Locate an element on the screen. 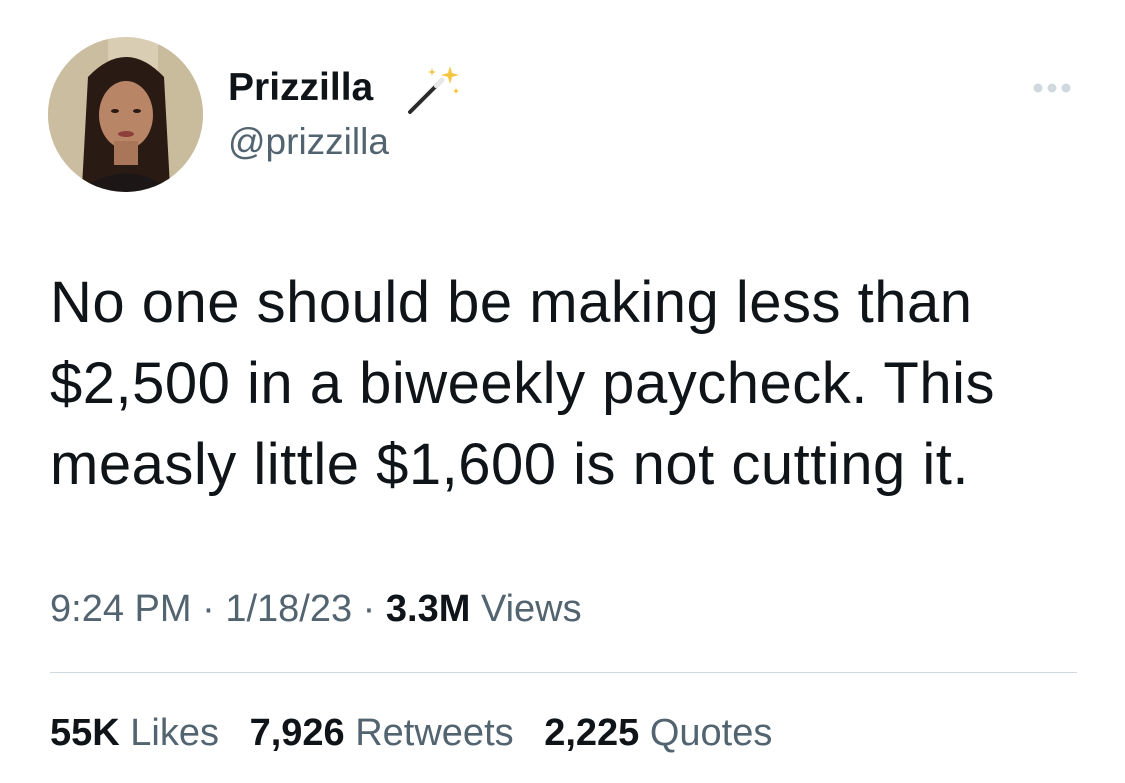  engagement-stats: 55K Likes 7,926 Retweets 2,225 Quotes is located at coordinates (421, 733).